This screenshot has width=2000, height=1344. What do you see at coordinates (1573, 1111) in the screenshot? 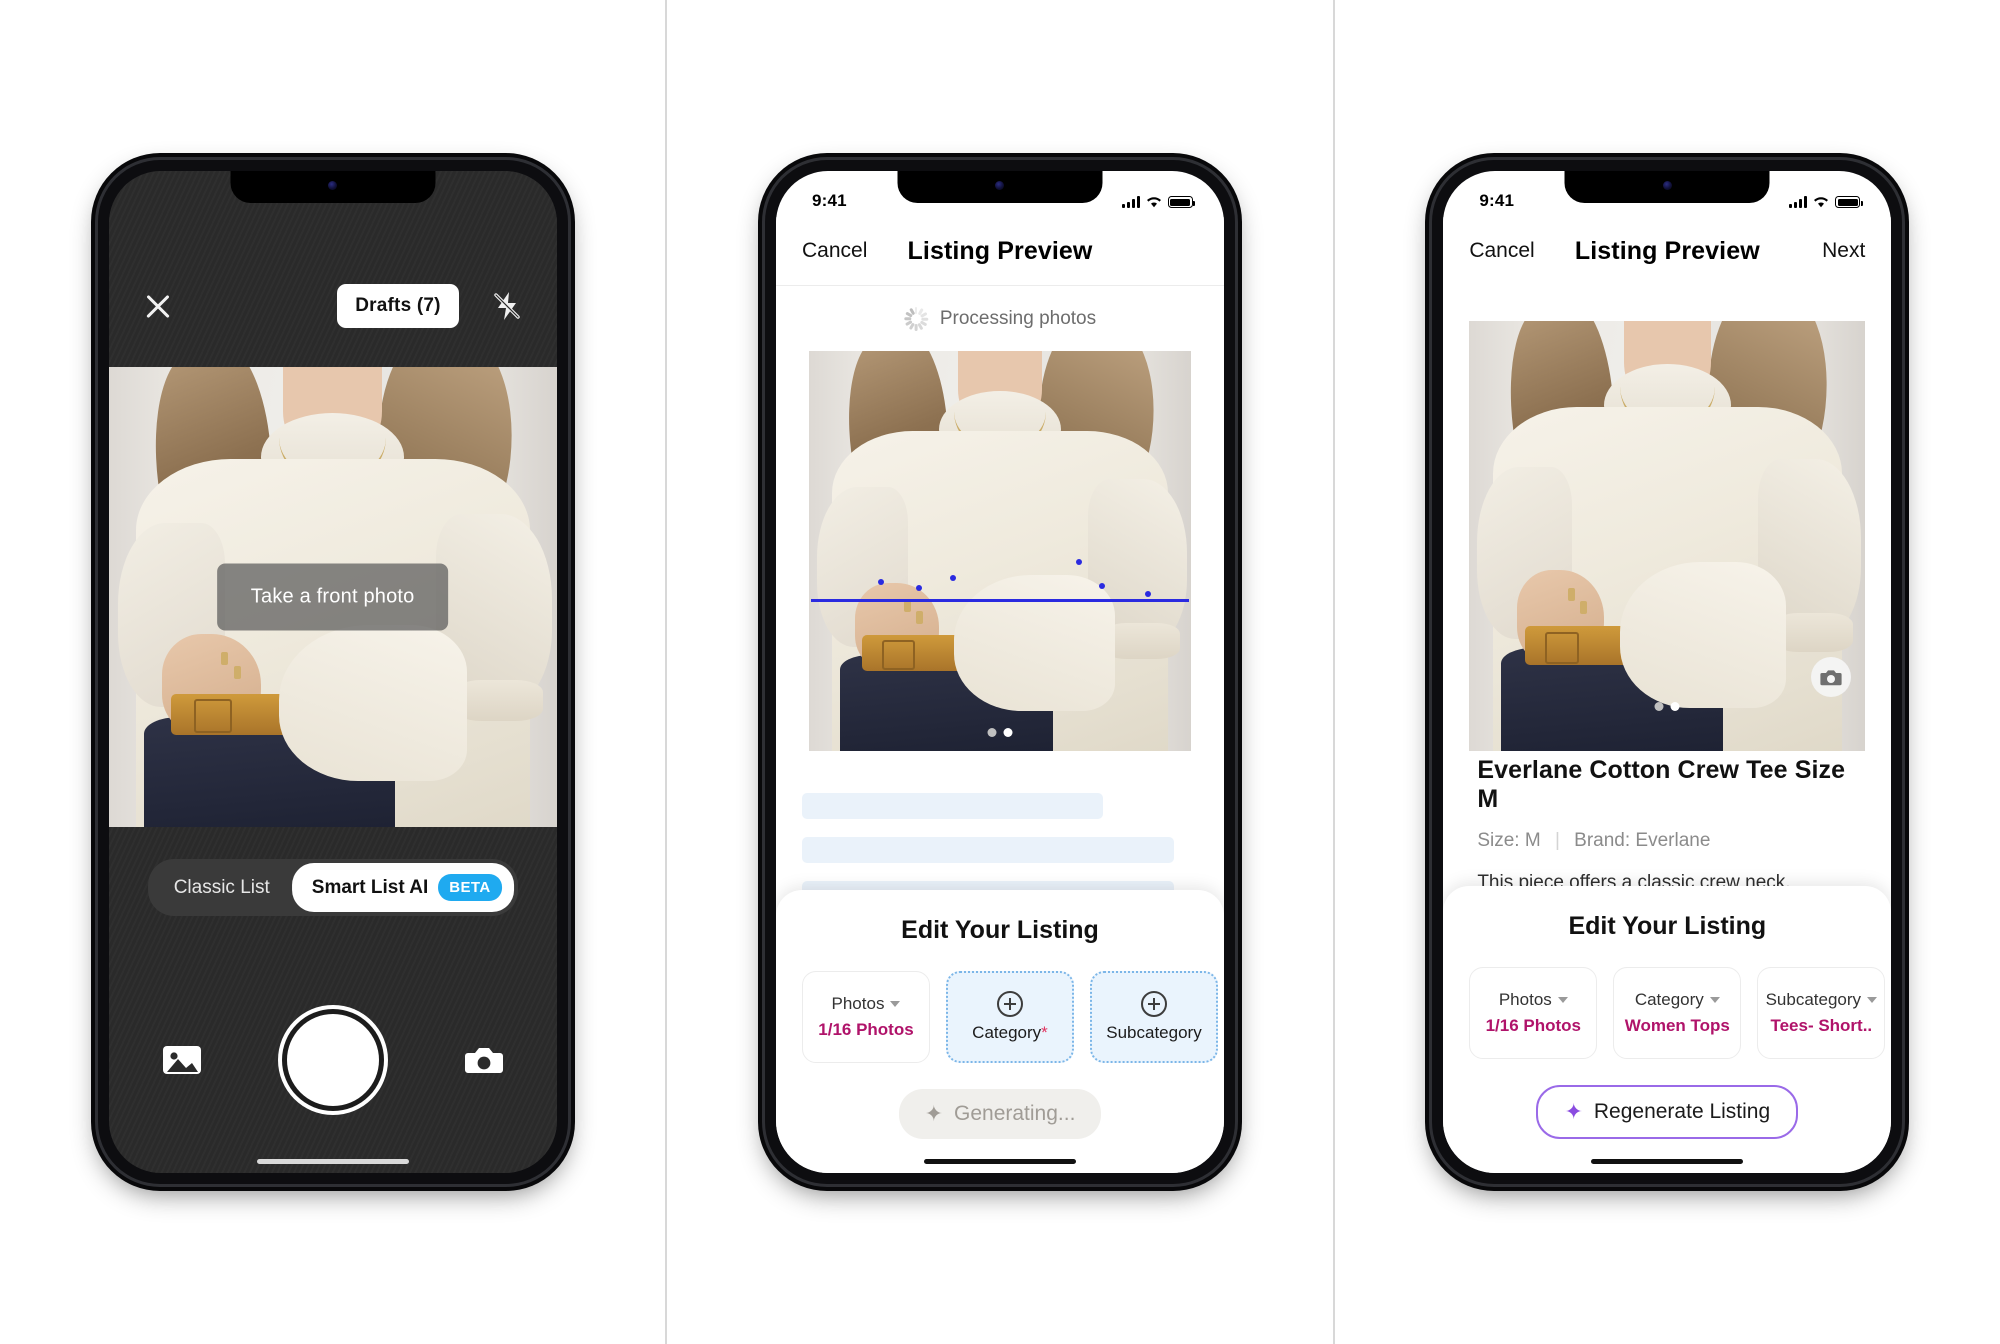
I see `sparkle-icon: ✦` at bounding box center [1573, 1111].